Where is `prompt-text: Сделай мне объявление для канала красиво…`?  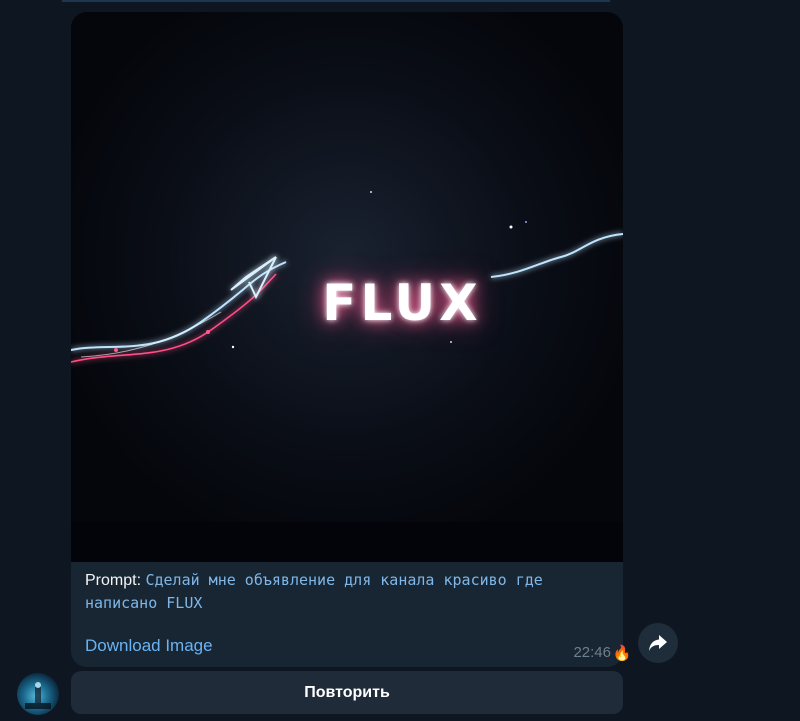
prompt-text: Сделай мне объявление для канала красиво… is located at coordinates (314, 591).